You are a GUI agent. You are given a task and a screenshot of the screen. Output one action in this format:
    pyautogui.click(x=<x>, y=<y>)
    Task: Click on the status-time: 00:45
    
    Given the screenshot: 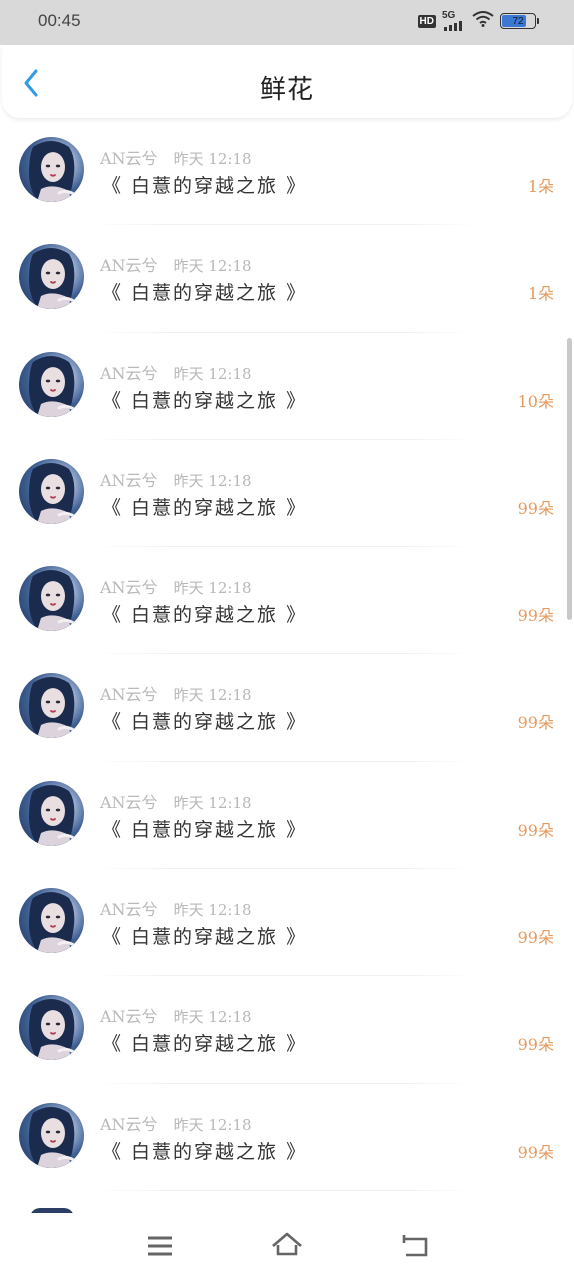 What is the action you would take?
    pyautogui.click(x=59, y=20)
    